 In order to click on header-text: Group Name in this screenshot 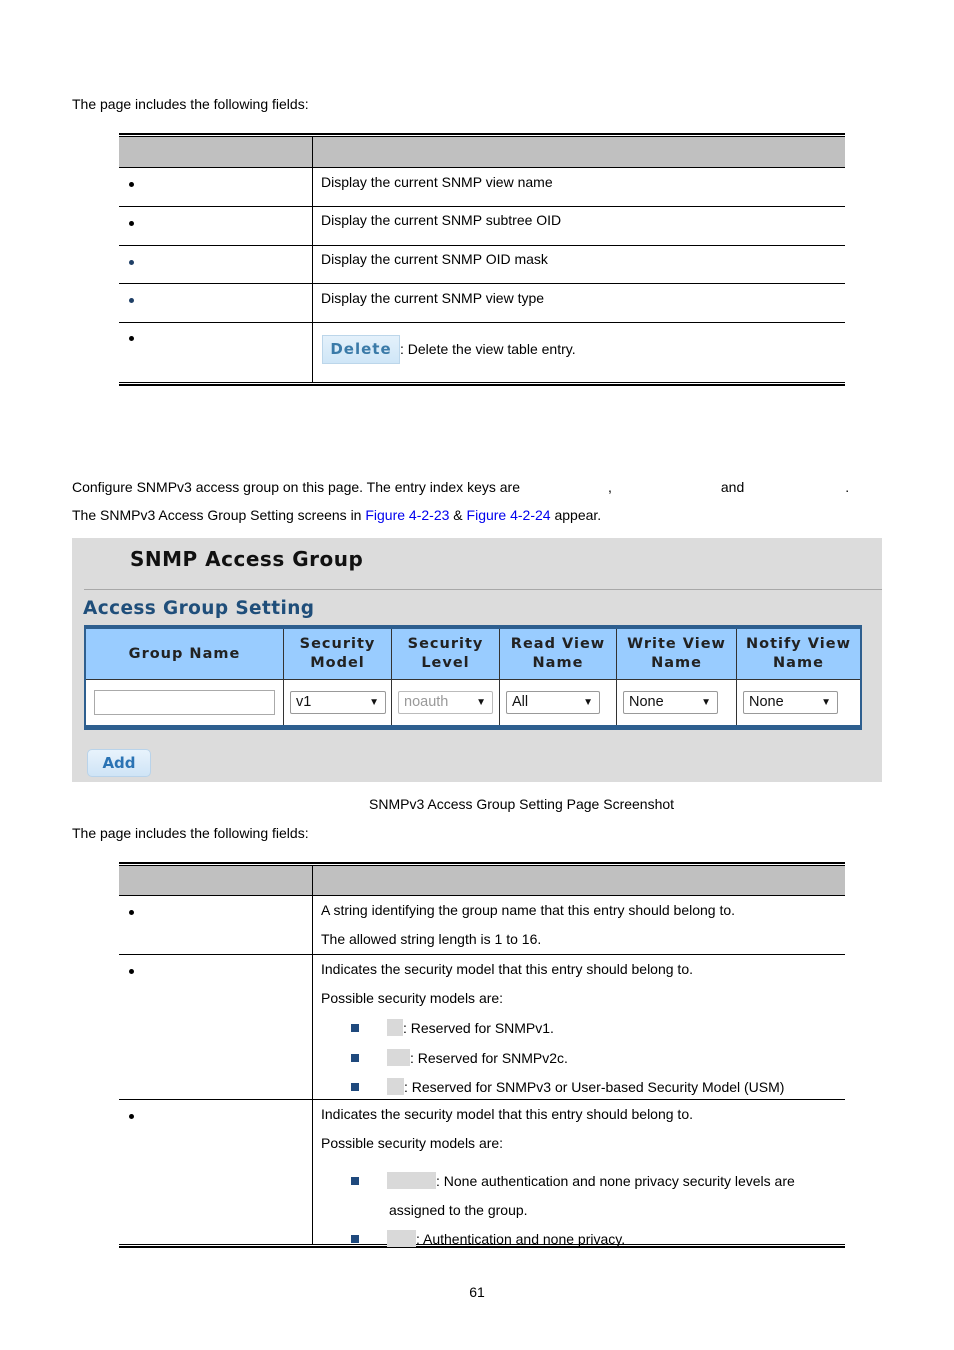, I will do `click(184, 653)`.